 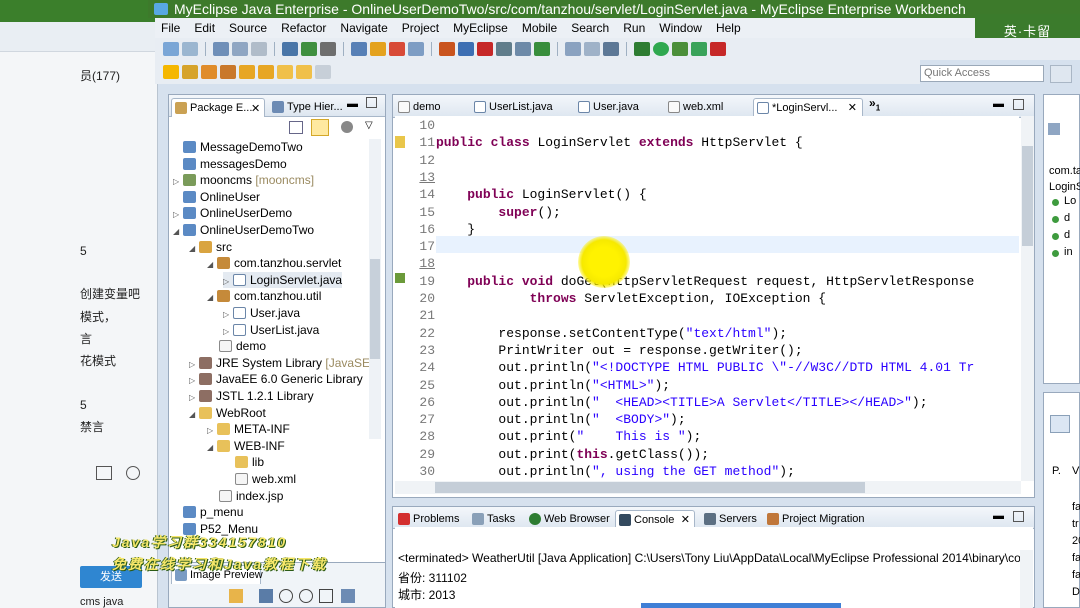 I want to click on search-icon, so click(x=416, y=49).